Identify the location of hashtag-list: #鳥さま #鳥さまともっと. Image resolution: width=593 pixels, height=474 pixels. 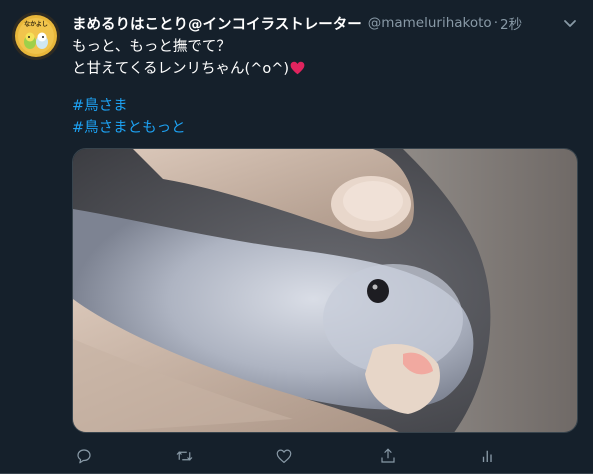
(129, 117).